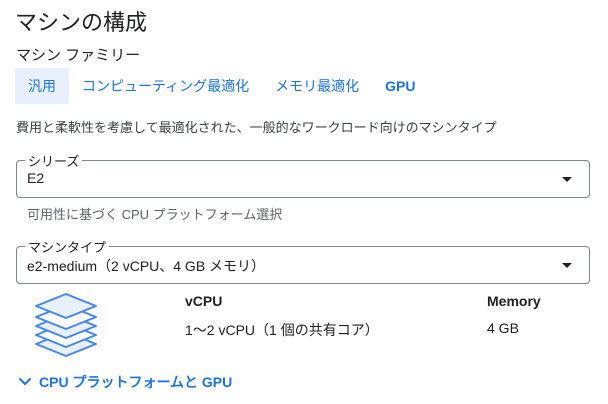  What do you see at coordinates (317, 86) in the screenshot?
I see `tab-memory-optimized: メモリ最適化` at bounding box center [317, 86].